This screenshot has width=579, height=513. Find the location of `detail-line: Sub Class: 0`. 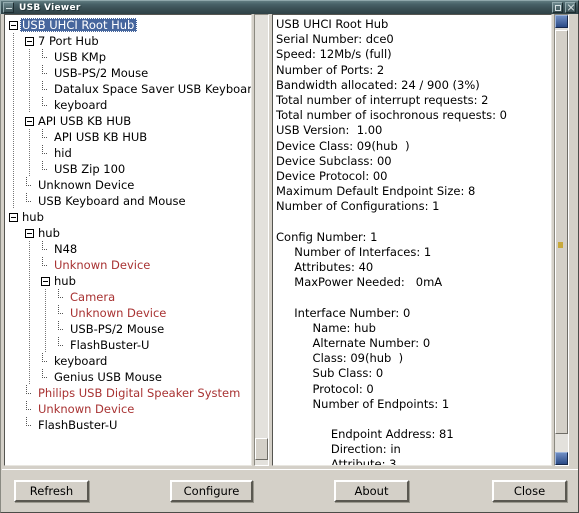

detail-line: Sub Class: 0 is located at coordinates (330, 373).